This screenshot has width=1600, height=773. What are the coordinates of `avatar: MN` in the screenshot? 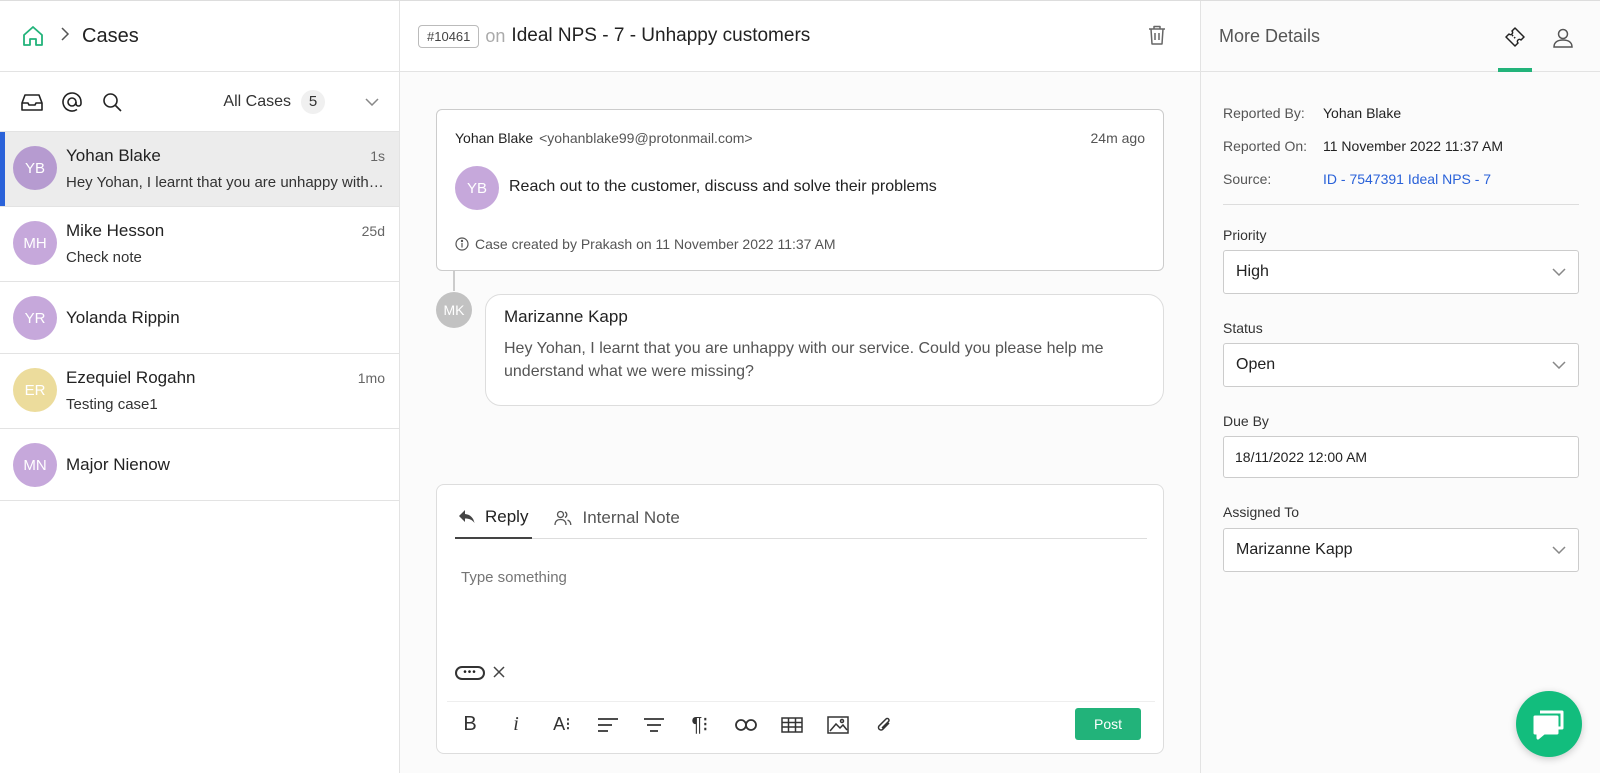 It's located at (35, 465).